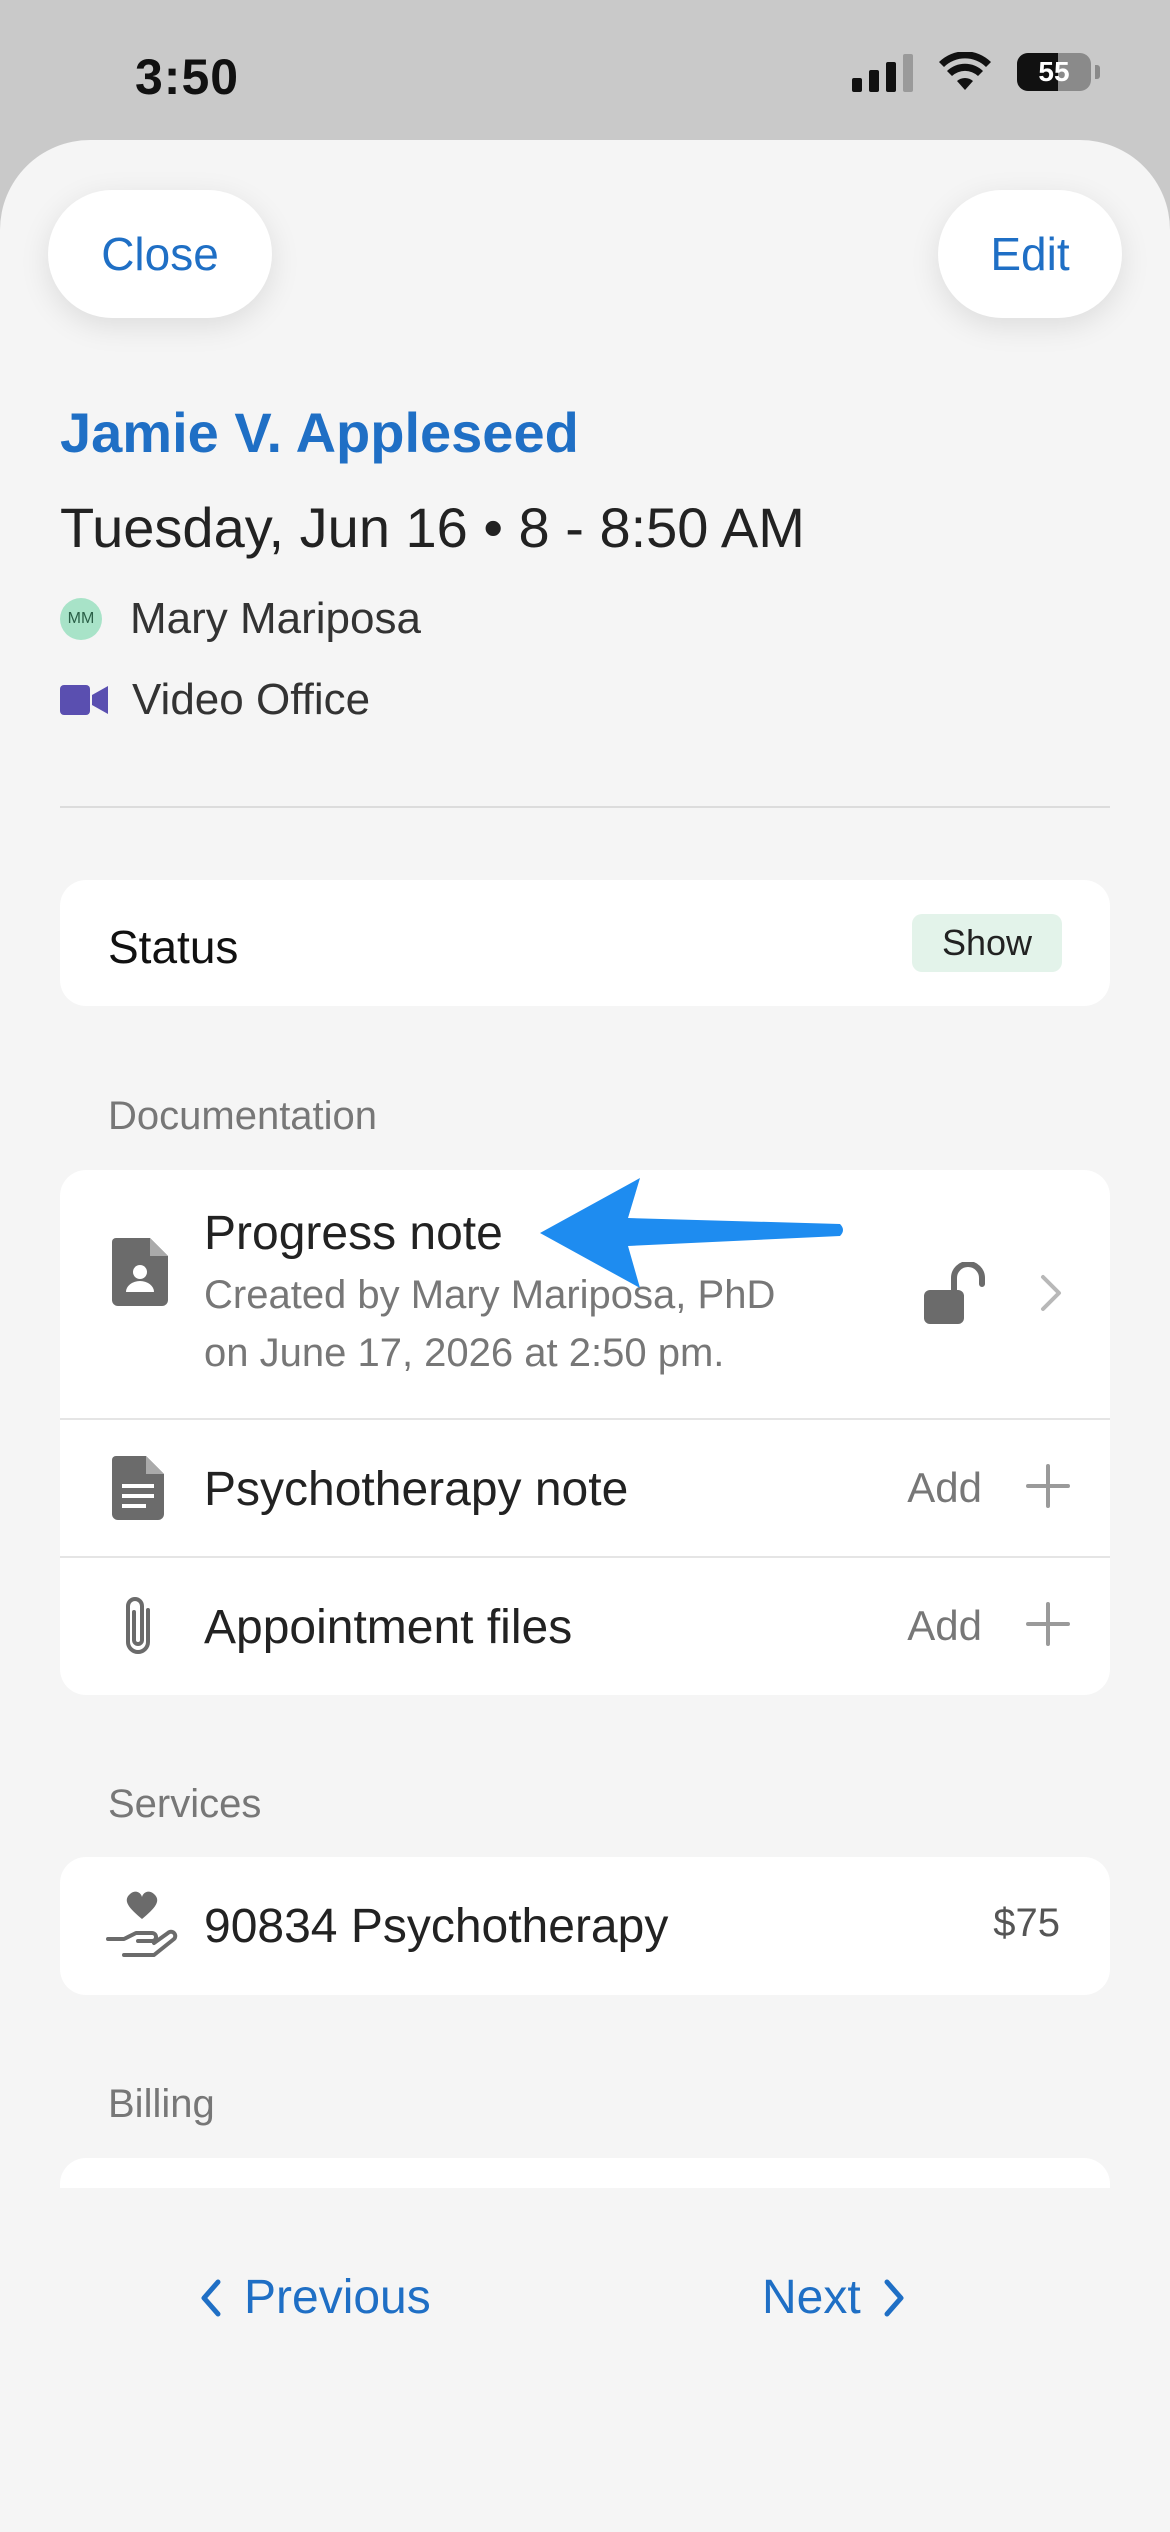 This screenshot has width=1170, height=2532. I want to click on footer-bar, so click(585, 2360).